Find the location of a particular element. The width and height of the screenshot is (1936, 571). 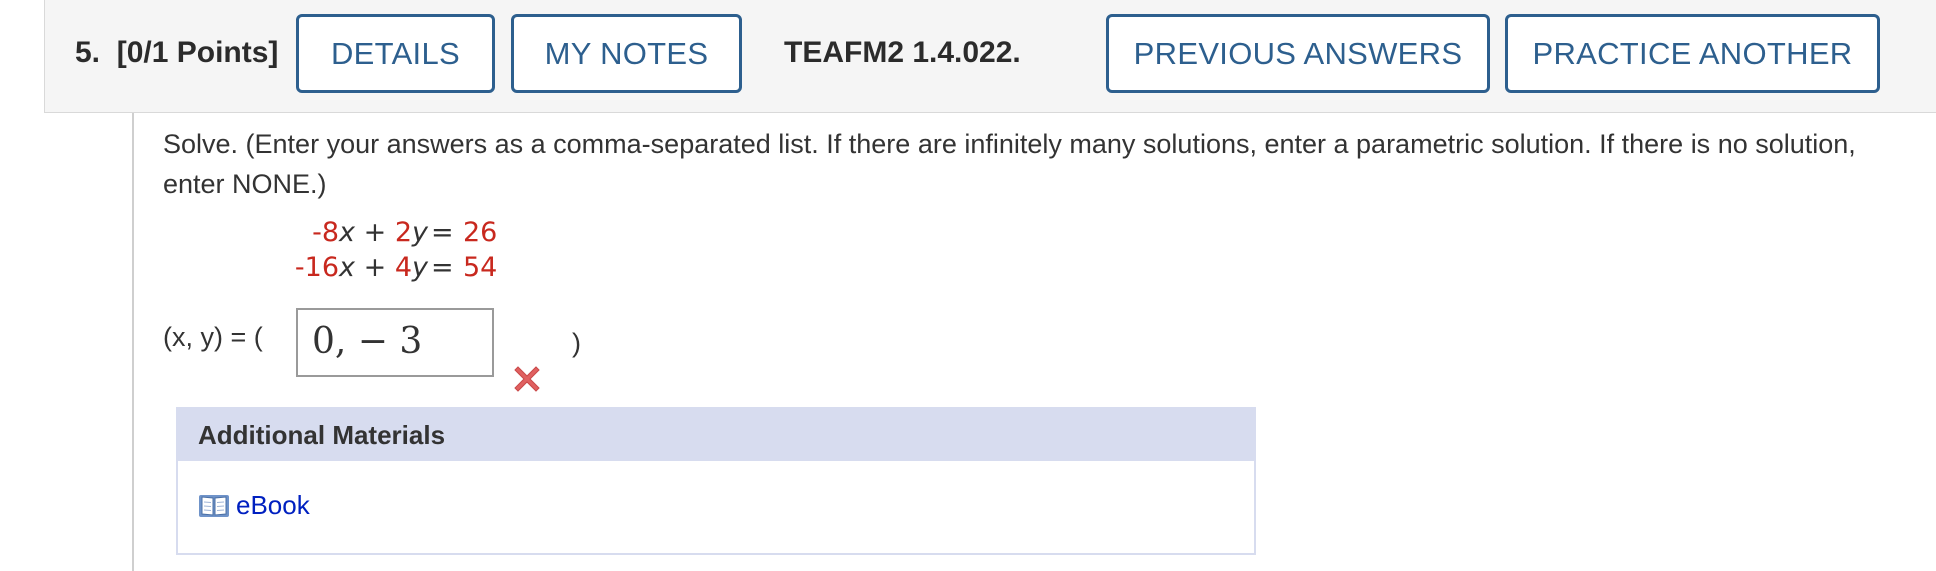

question-number: 5. is located at coordinates (88, 52).